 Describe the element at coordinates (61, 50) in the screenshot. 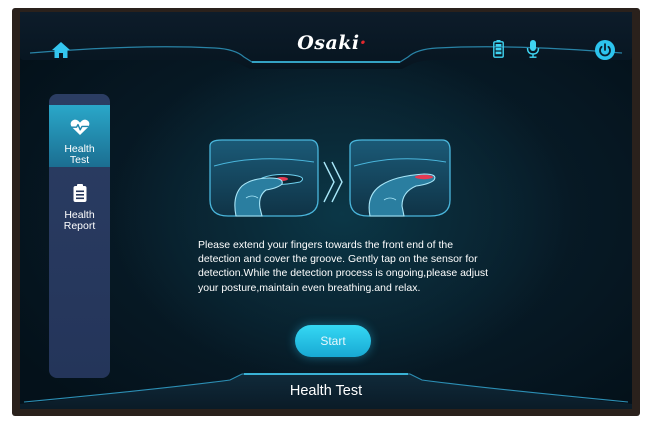

I see `home-icon` at that location.